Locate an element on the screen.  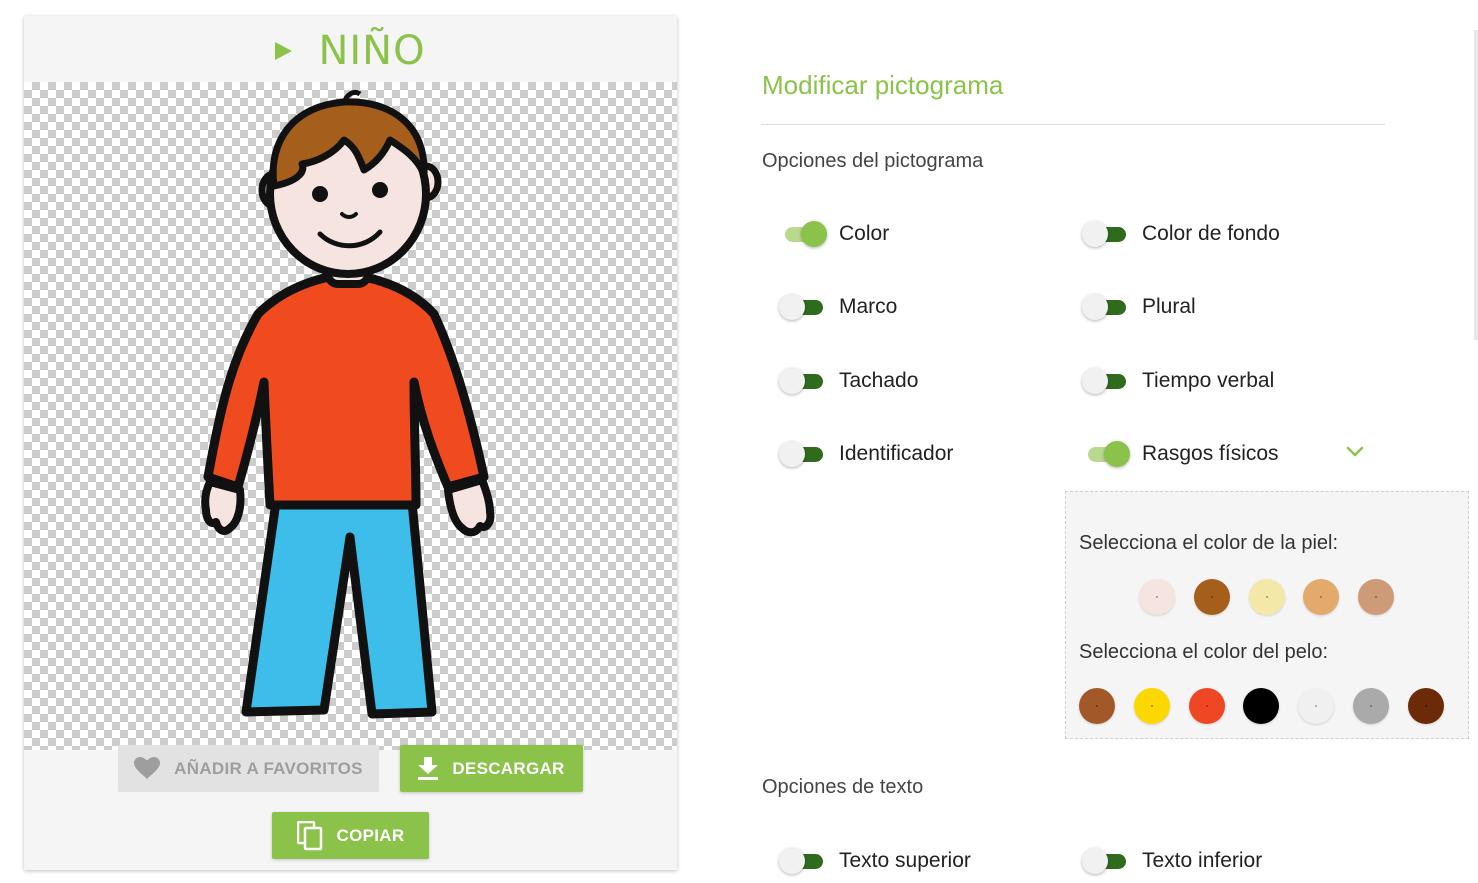
download-icon is located at coordinates (428, 768).